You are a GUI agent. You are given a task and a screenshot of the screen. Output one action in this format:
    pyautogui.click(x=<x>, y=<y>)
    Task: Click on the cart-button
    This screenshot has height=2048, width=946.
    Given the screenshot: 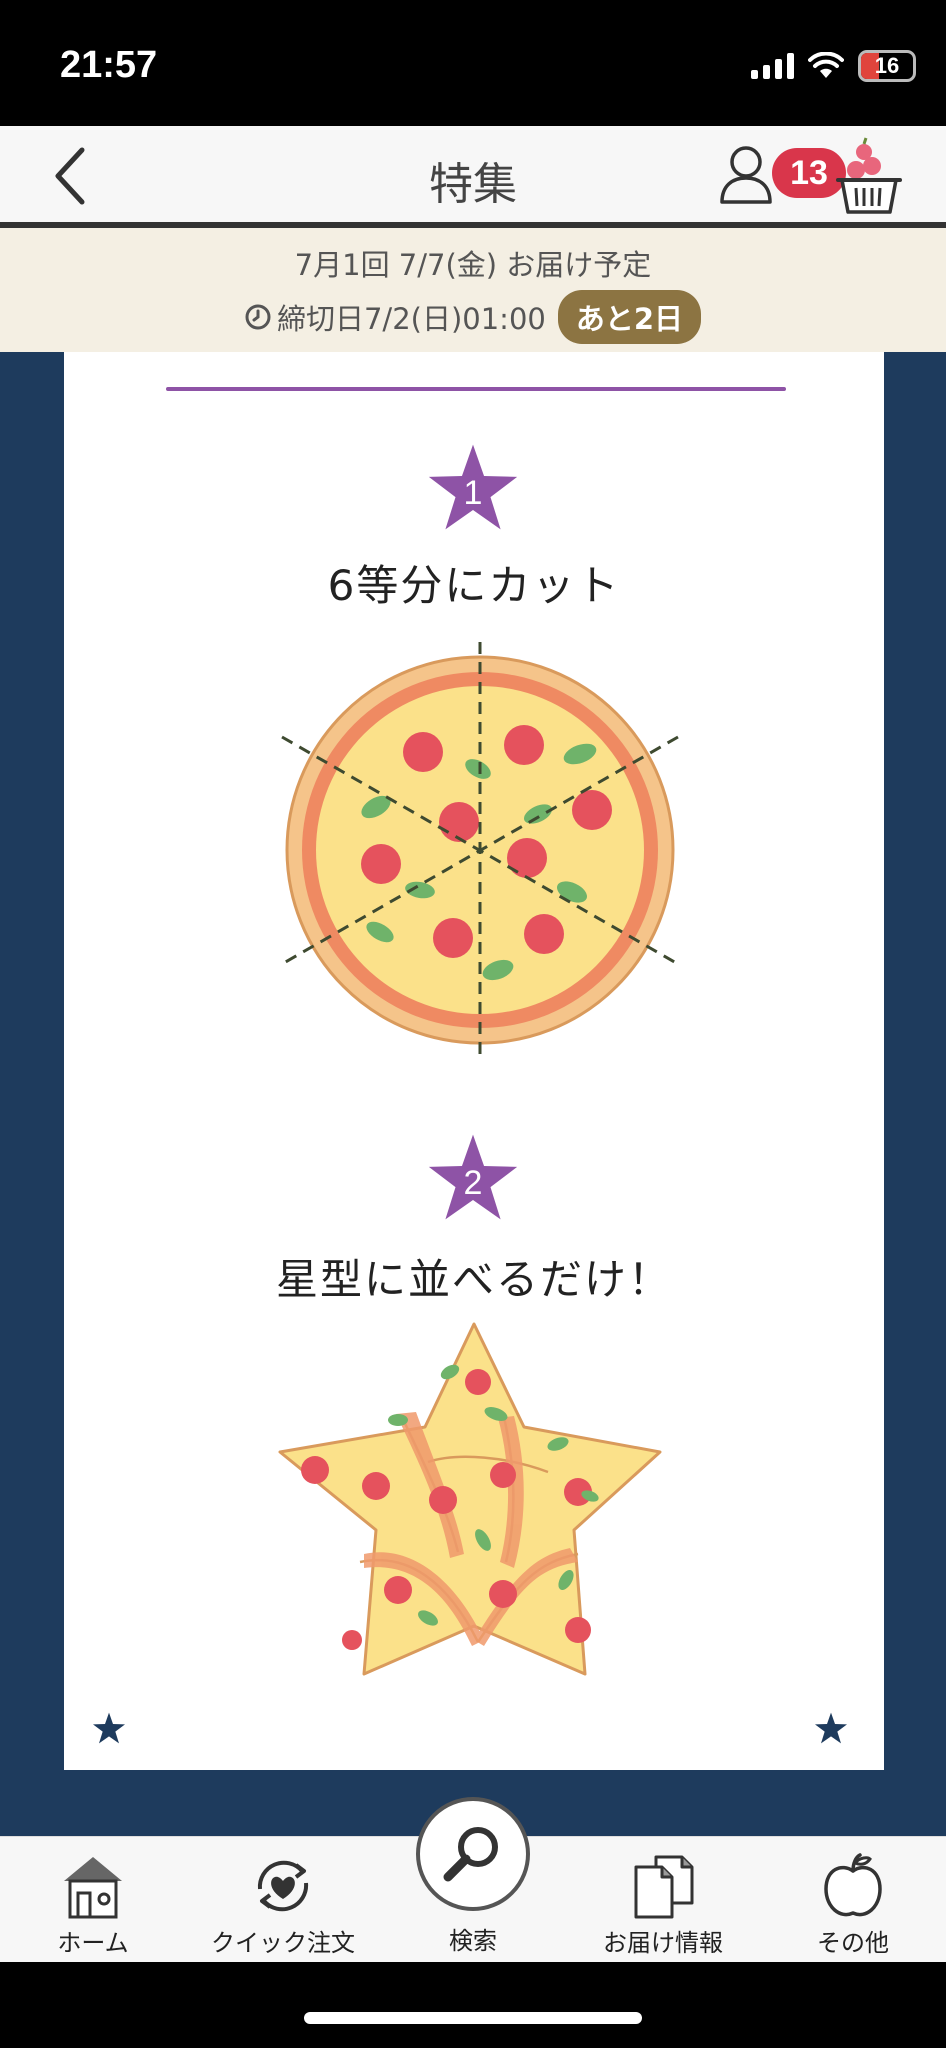 What is the action you would take?
    pyautogui.click(x=869, y=178)
    